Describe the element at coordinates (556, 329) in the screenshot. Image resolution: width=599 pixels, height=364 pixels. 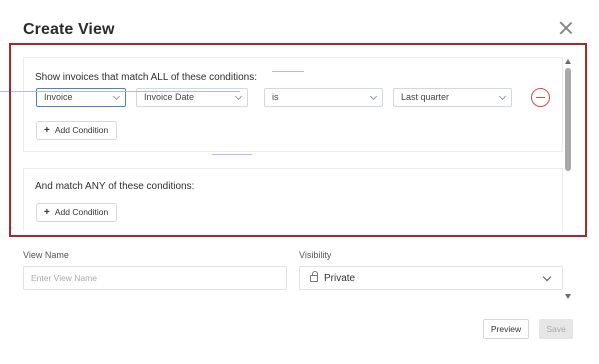
I see `save-button: Save` at that location.